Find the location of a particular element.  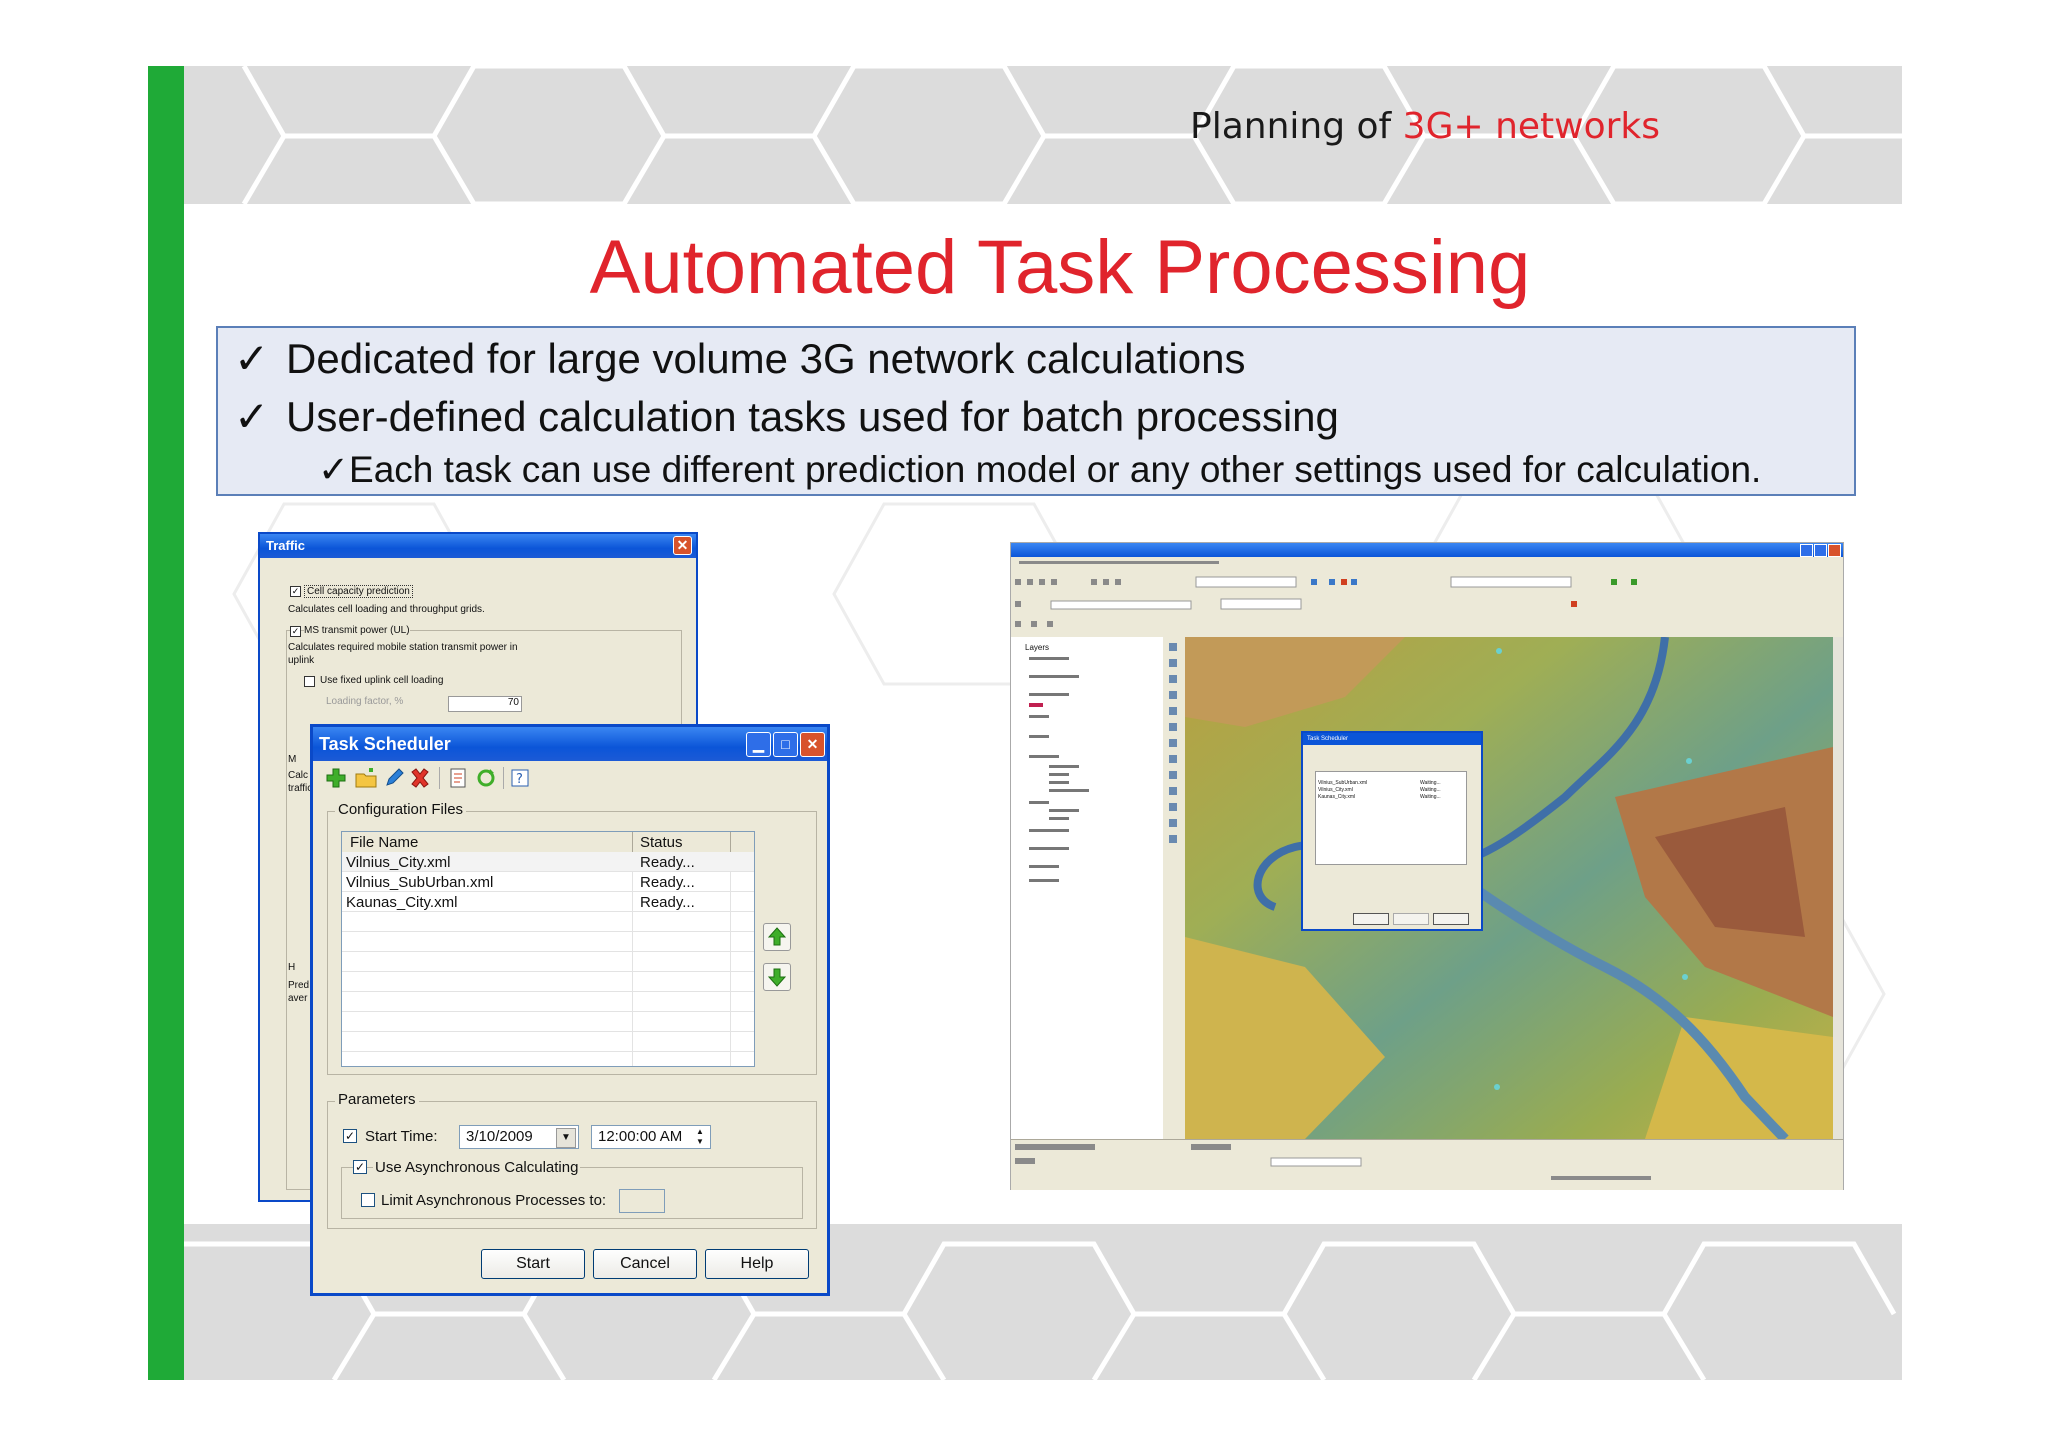

tools-strip is located at coordinates (1174, 888).